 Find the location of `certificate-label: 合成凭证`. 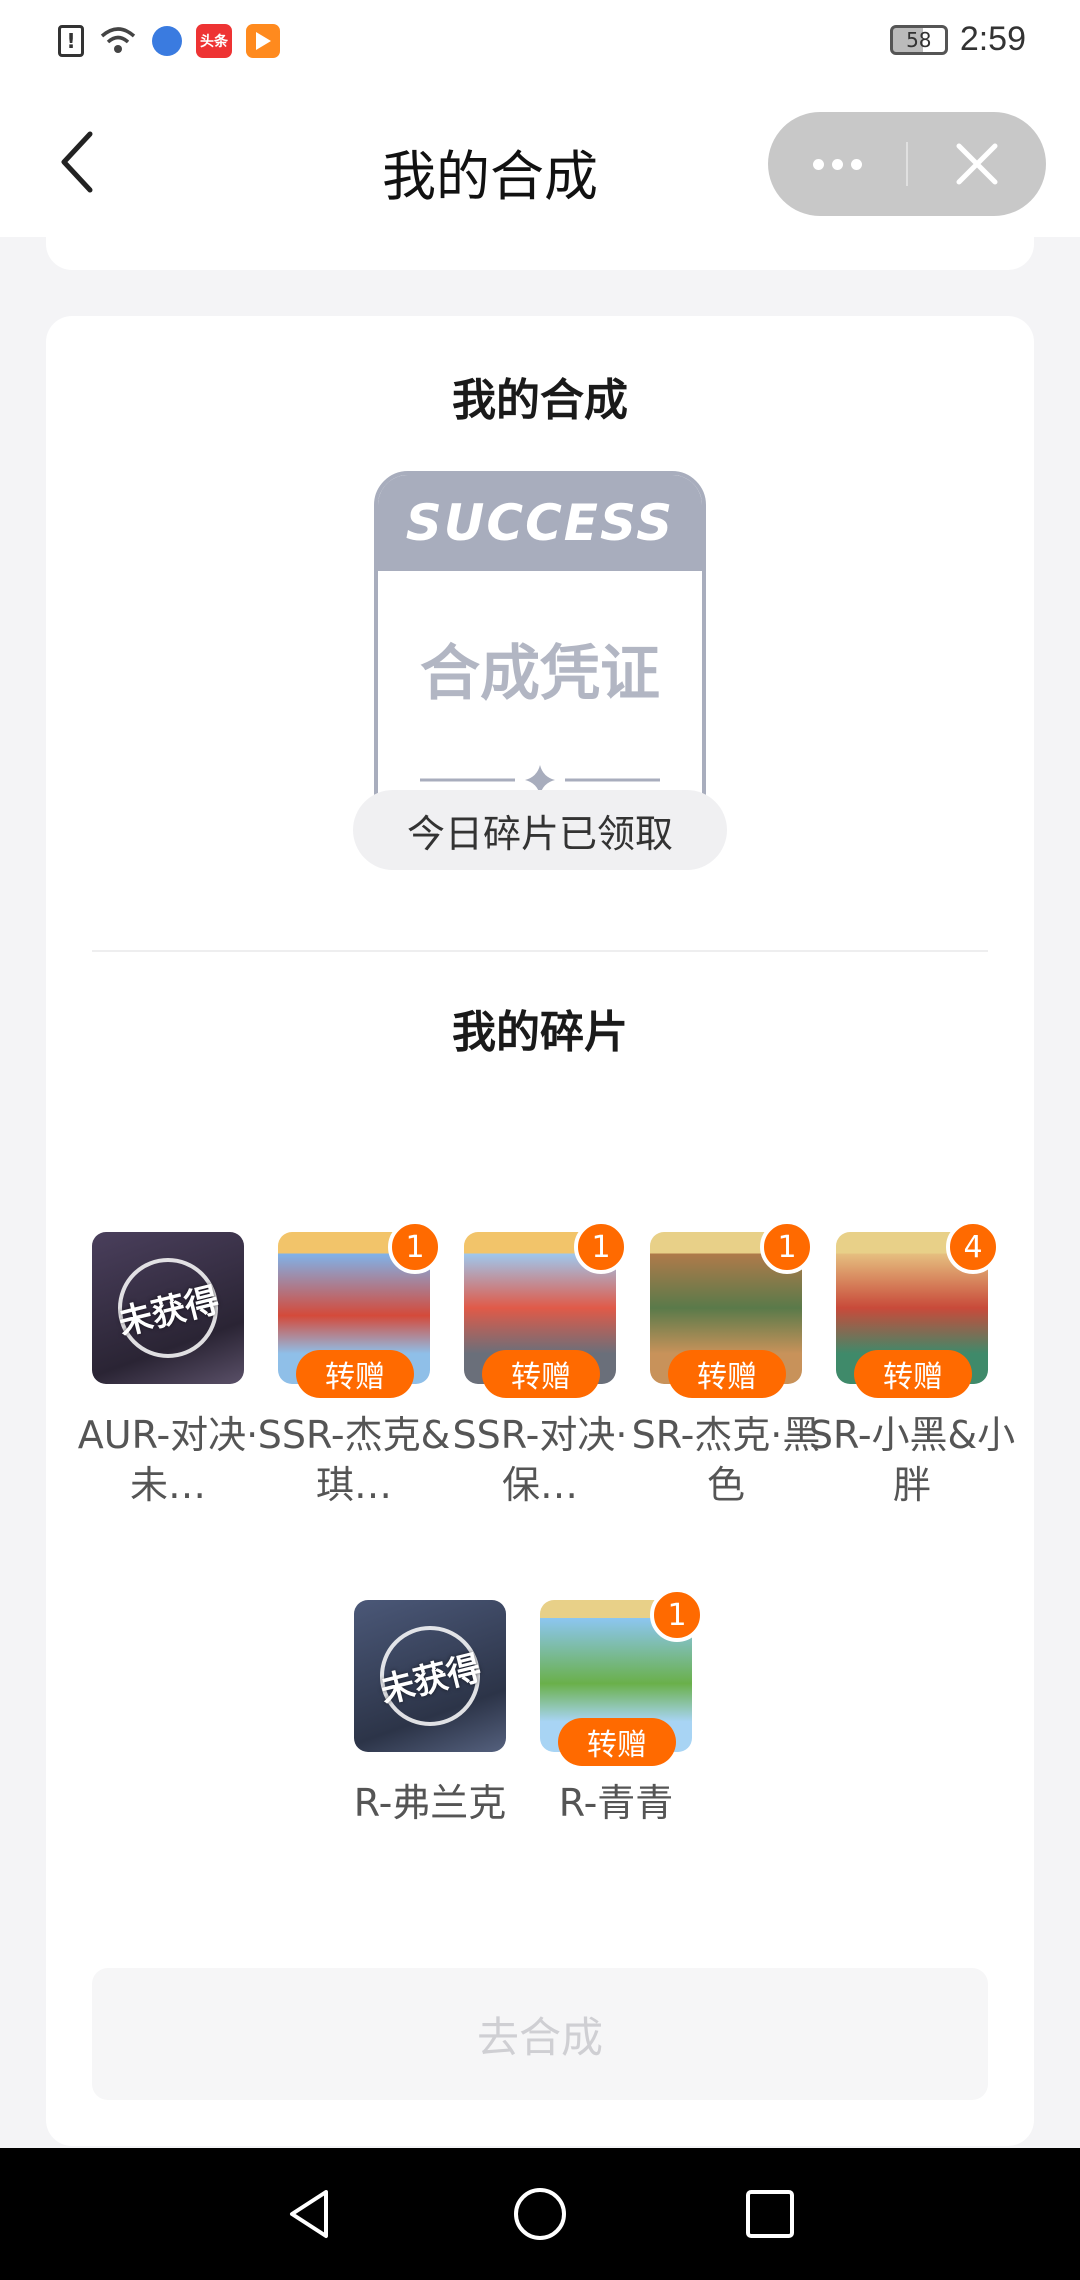

certificate-label: 合成凭证 is located at coordinates (540, 674).